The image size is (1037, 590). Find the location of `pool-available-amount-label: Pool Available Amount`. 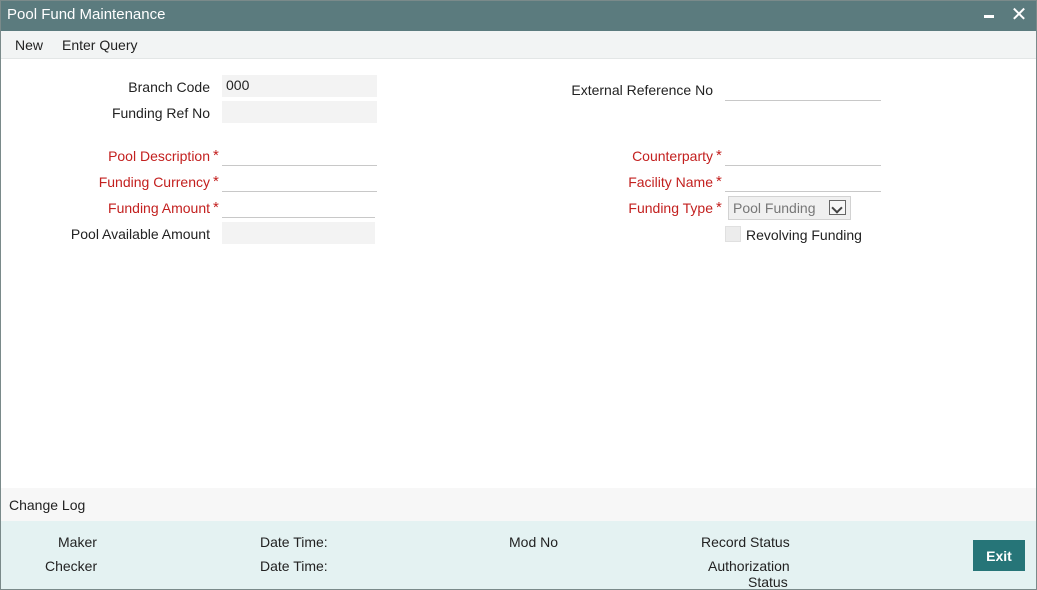

pool-available-amount-label: Pool Available Amount is located at coordinates (140, 234).